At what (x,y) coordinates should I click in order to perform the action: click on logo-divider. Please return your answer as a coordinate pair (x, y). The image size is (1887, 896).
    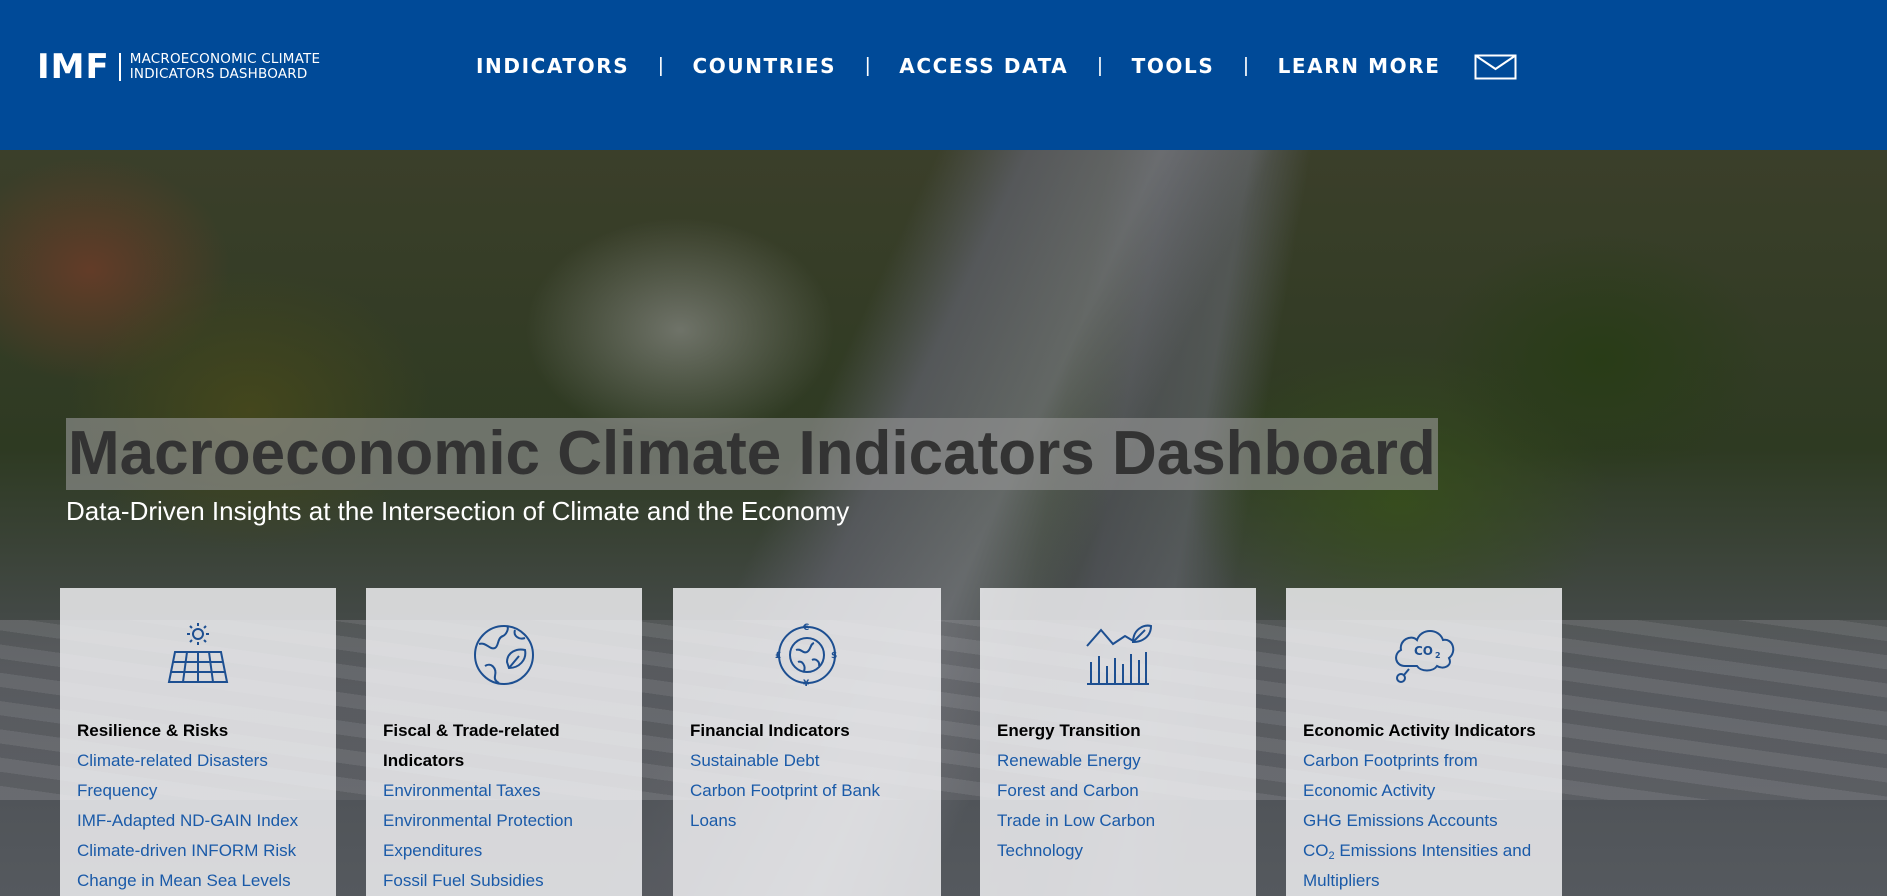
    Looking at the image, I should click on (119, 67).